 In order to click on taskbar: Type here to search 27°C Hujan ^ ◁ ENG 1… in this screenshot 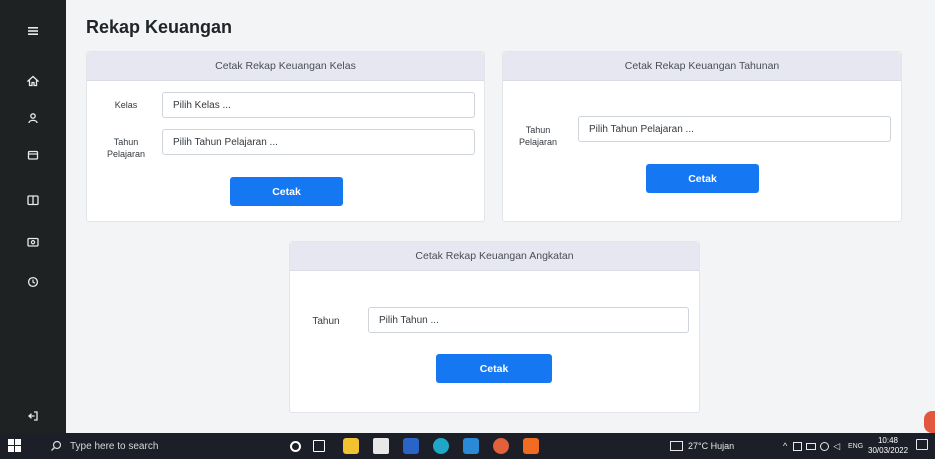, I will do `click(467, 446)`.